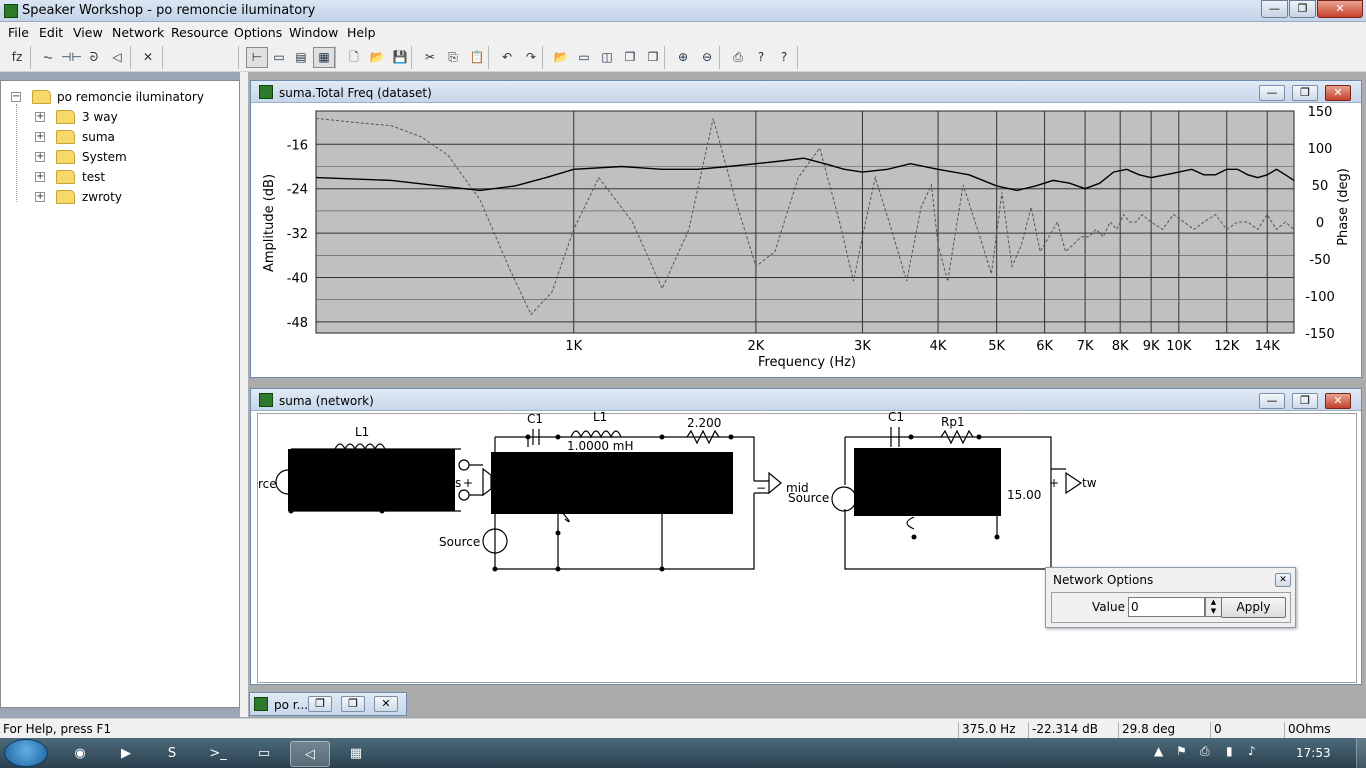 The image size is (1366, 768). What do you see at coordinates (1253, 607) in the screenshot?
I see `apply-button: Apply` at bounding box center [1253, 607].